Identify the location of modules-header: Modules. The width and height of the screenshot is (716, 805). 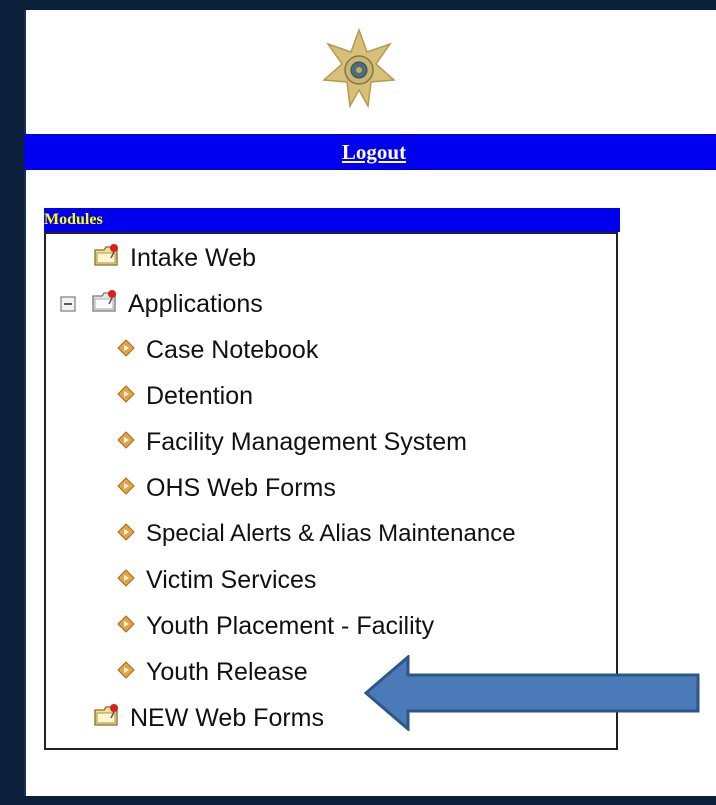
(332, 220).